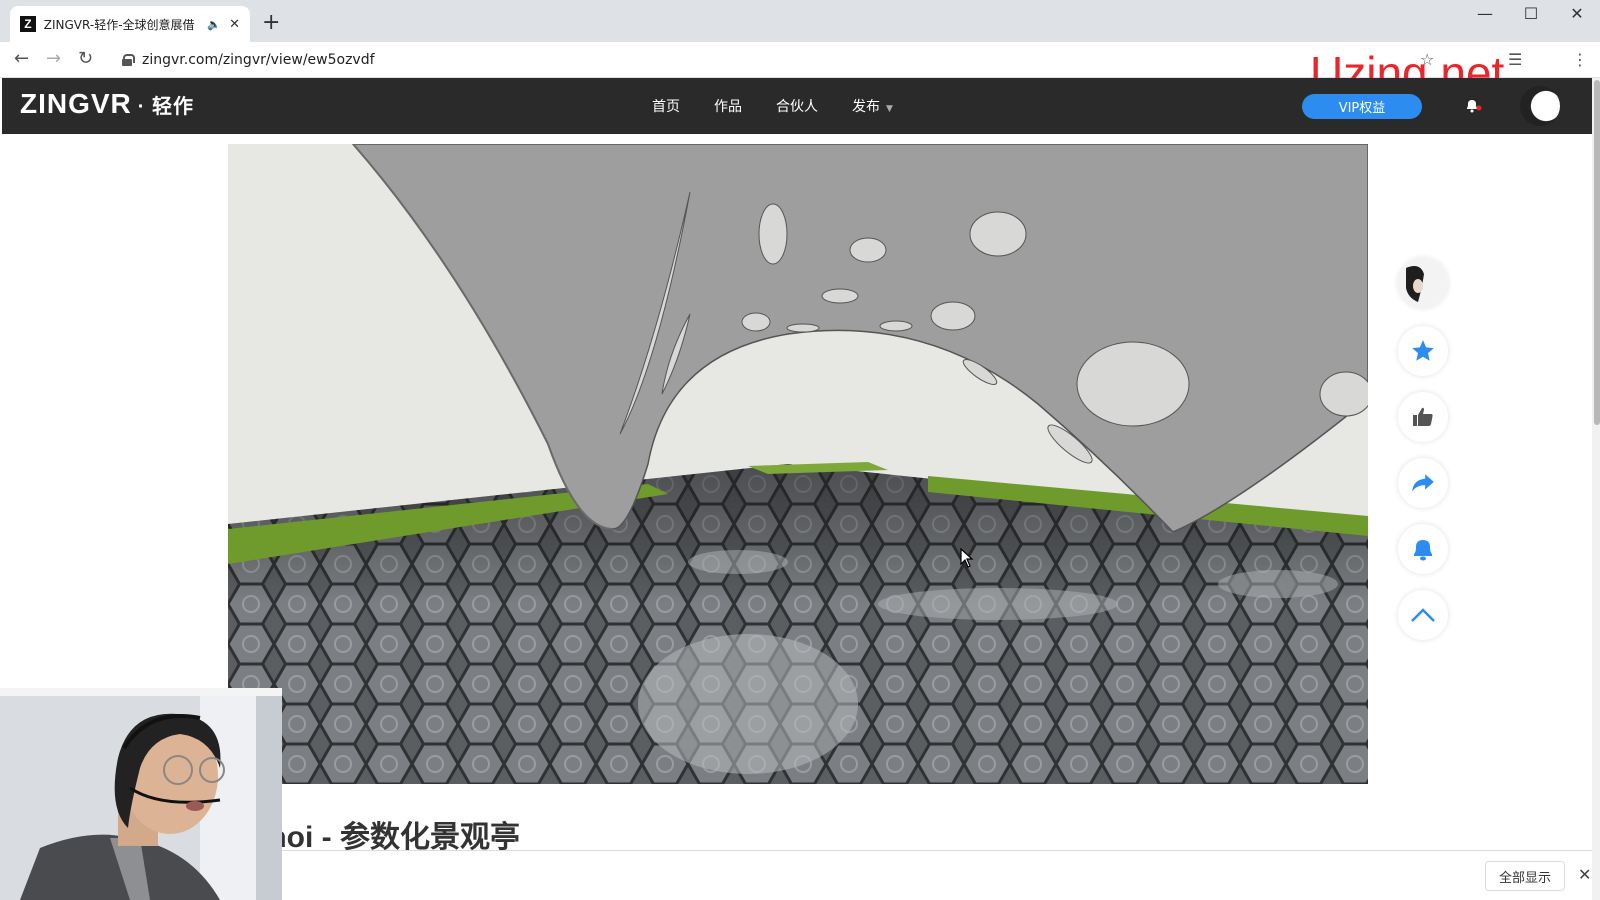  I want to click on maximize-button: ☐, so click(1531, 13).